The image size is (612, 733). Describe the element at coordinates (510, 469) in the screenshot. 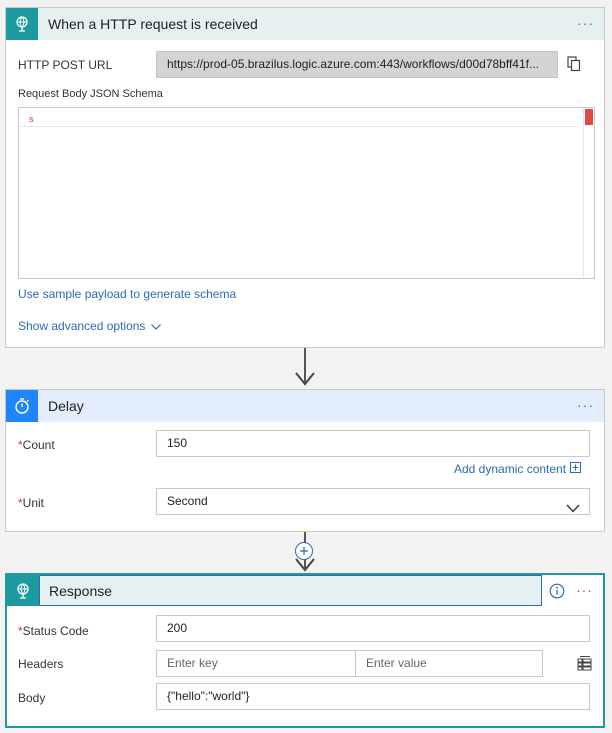

I see `add-dynamic-content-label: Add dynamic content` at that location.